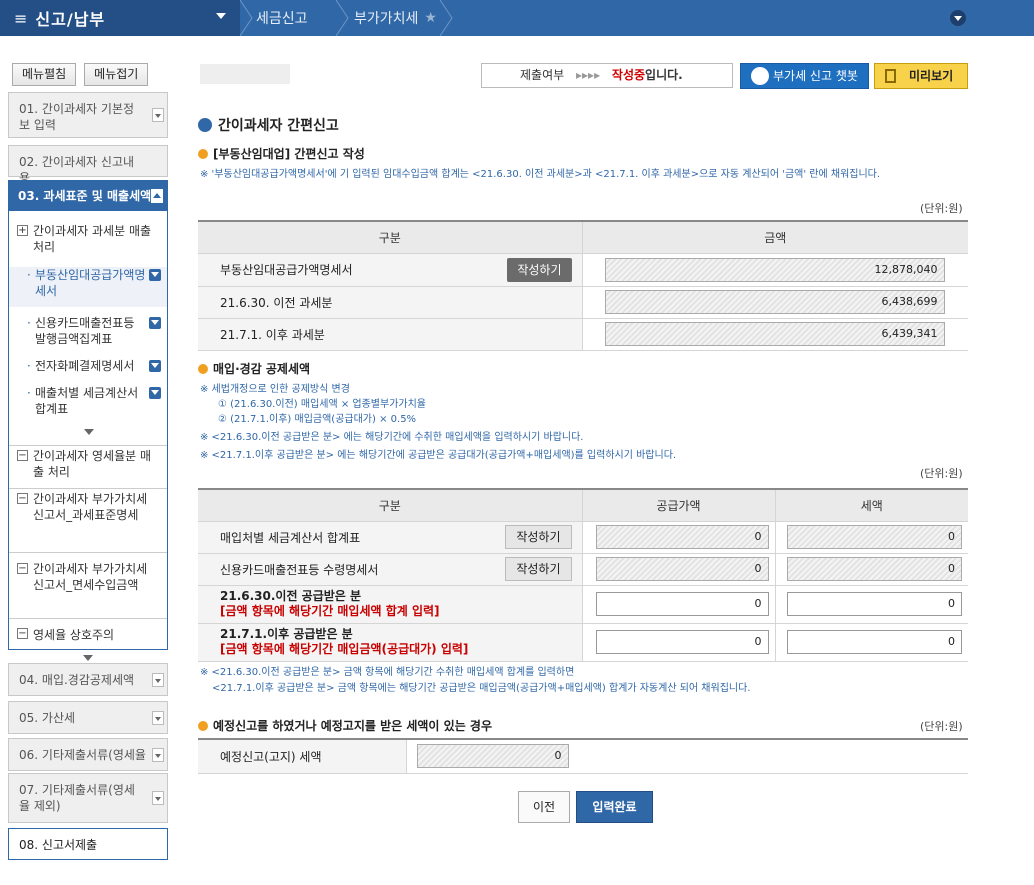  I want to click on vat-chatbot-button: 부가세 신고 챗봇, so click(804, 76).